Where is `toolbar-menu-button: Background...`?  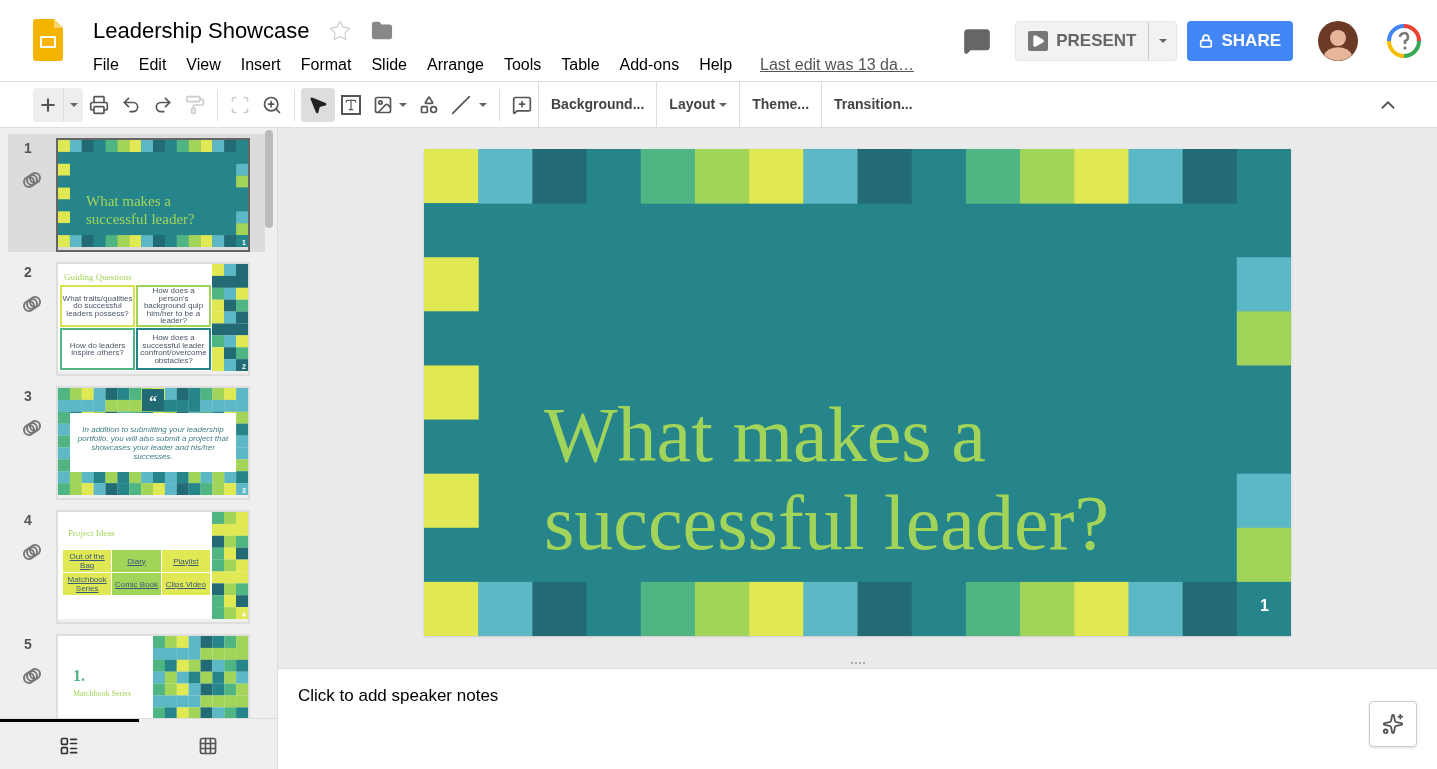 toolbar-menu-button: Background... is located at coordinates (598, 104).